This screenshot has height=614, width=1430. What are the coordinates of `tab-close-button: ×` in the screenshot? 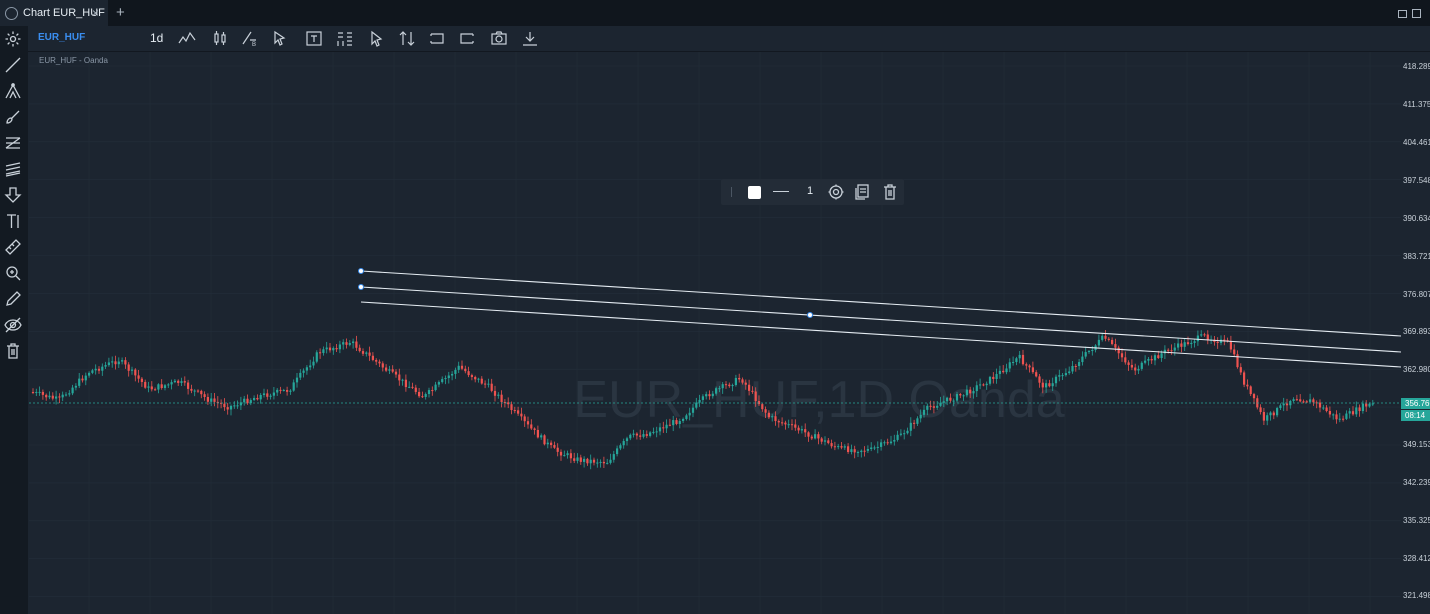 It's located at (95, 13).